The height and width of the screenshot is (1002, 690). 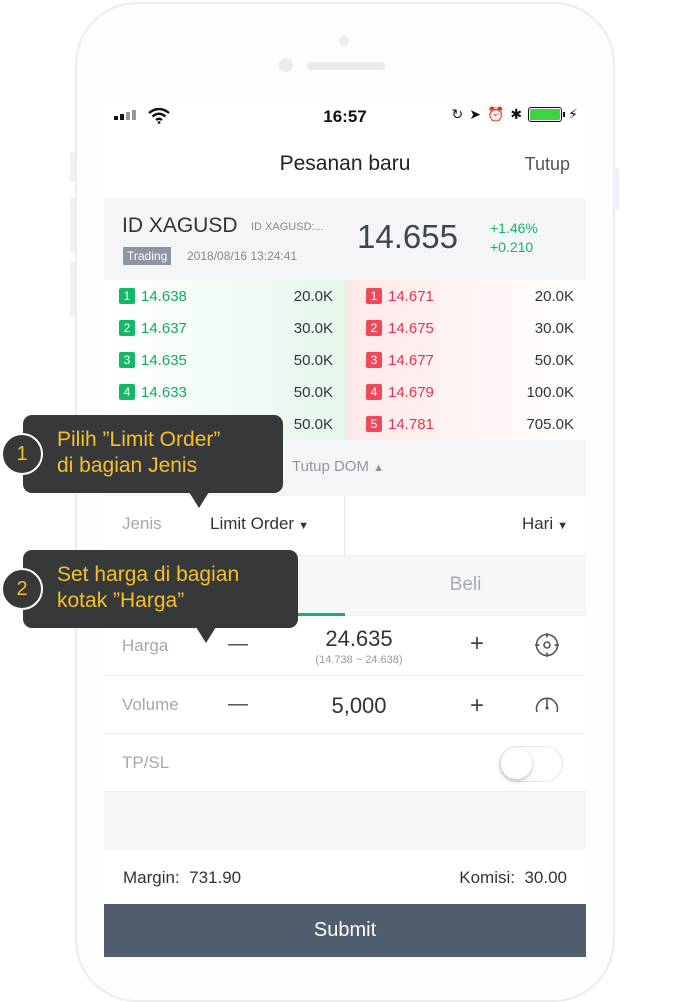 I want to click on ask-row: 1 14.671 20.0K, so click(x=476, y=296).